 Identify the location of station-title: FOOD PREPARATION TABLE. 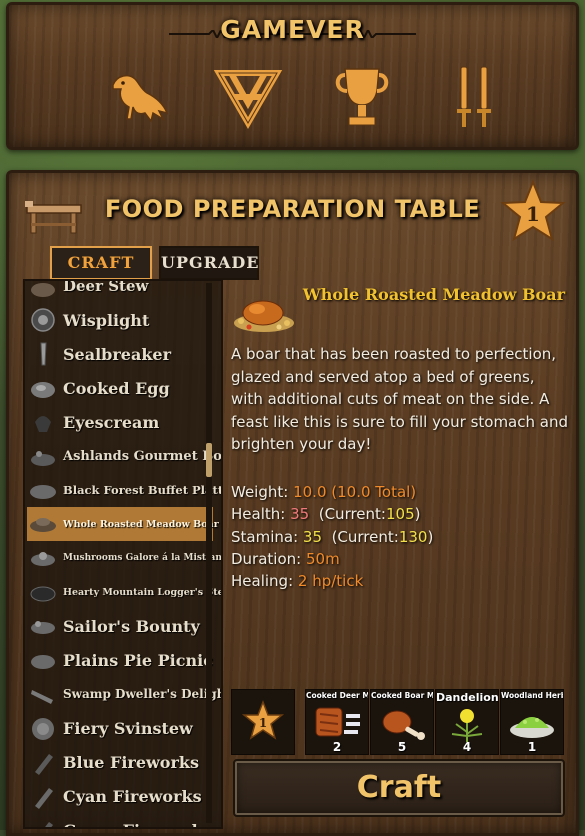
(292, 209).